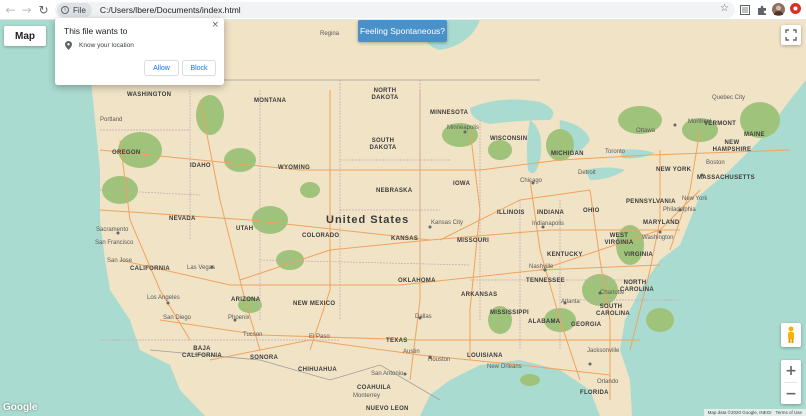  Describe the element at coordinates (612, 293) in the screenshot. I see `city-label: Charlotte` at that location.